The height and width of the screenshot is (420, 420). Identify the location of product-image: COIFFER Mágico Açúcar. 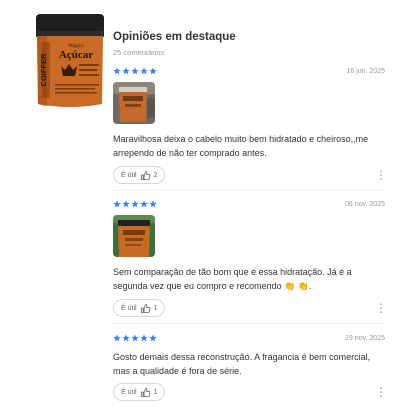
(70, 60).